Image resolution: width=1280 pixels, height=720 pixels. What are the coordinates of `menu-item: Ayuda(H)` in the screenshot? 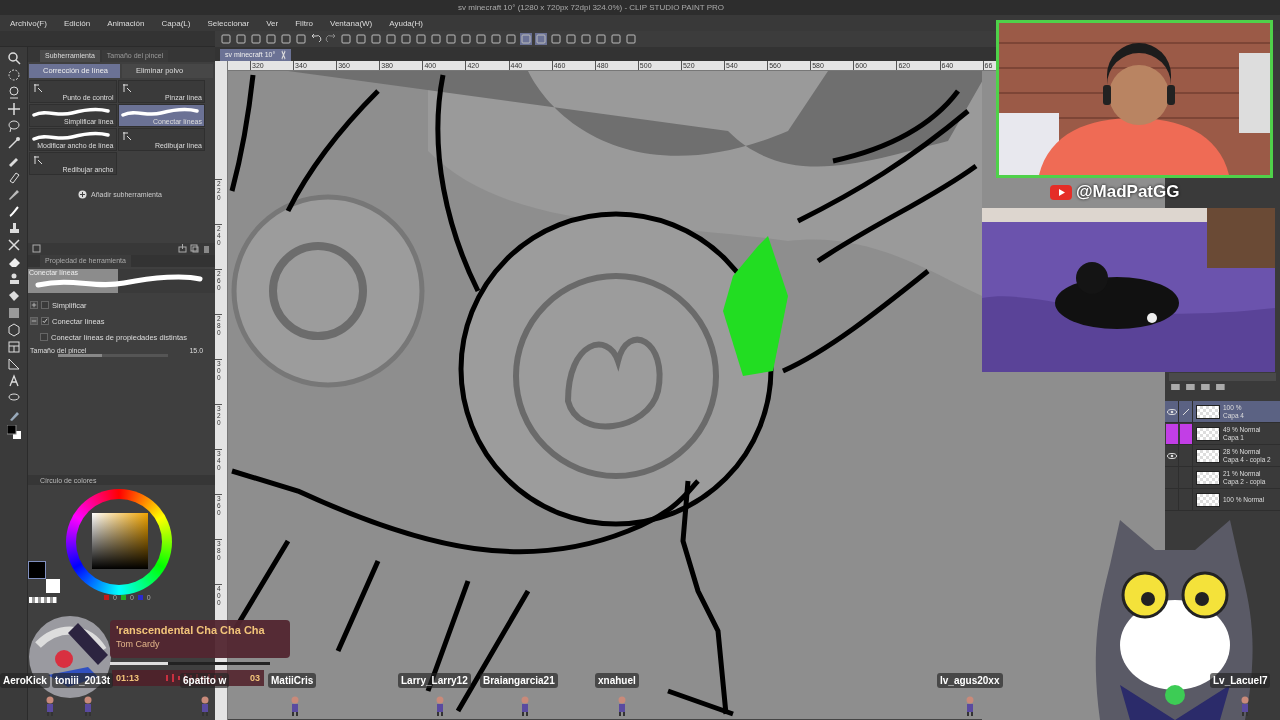 It's located at (406, 23).